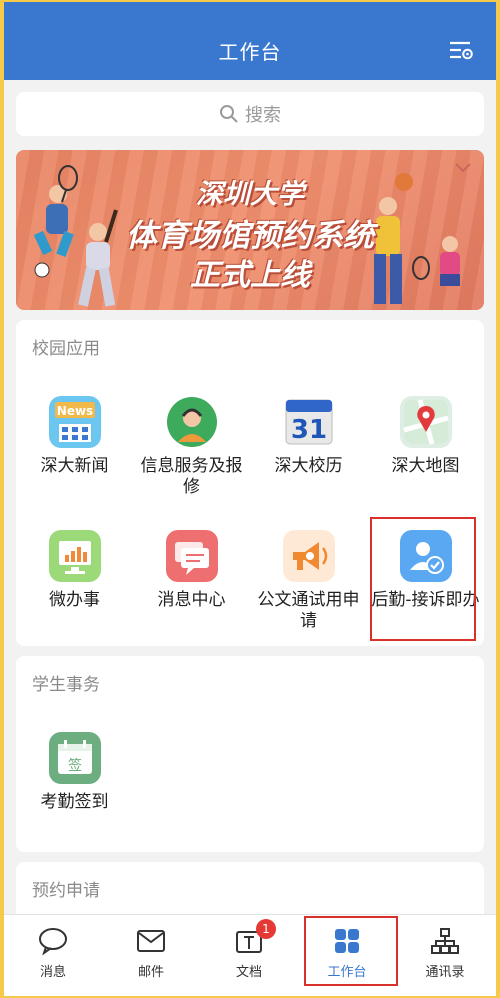  What do you see at coordinates (308, 556) in the screenshot?
I see `megaphone-icon` at bounding box center [308, 556].